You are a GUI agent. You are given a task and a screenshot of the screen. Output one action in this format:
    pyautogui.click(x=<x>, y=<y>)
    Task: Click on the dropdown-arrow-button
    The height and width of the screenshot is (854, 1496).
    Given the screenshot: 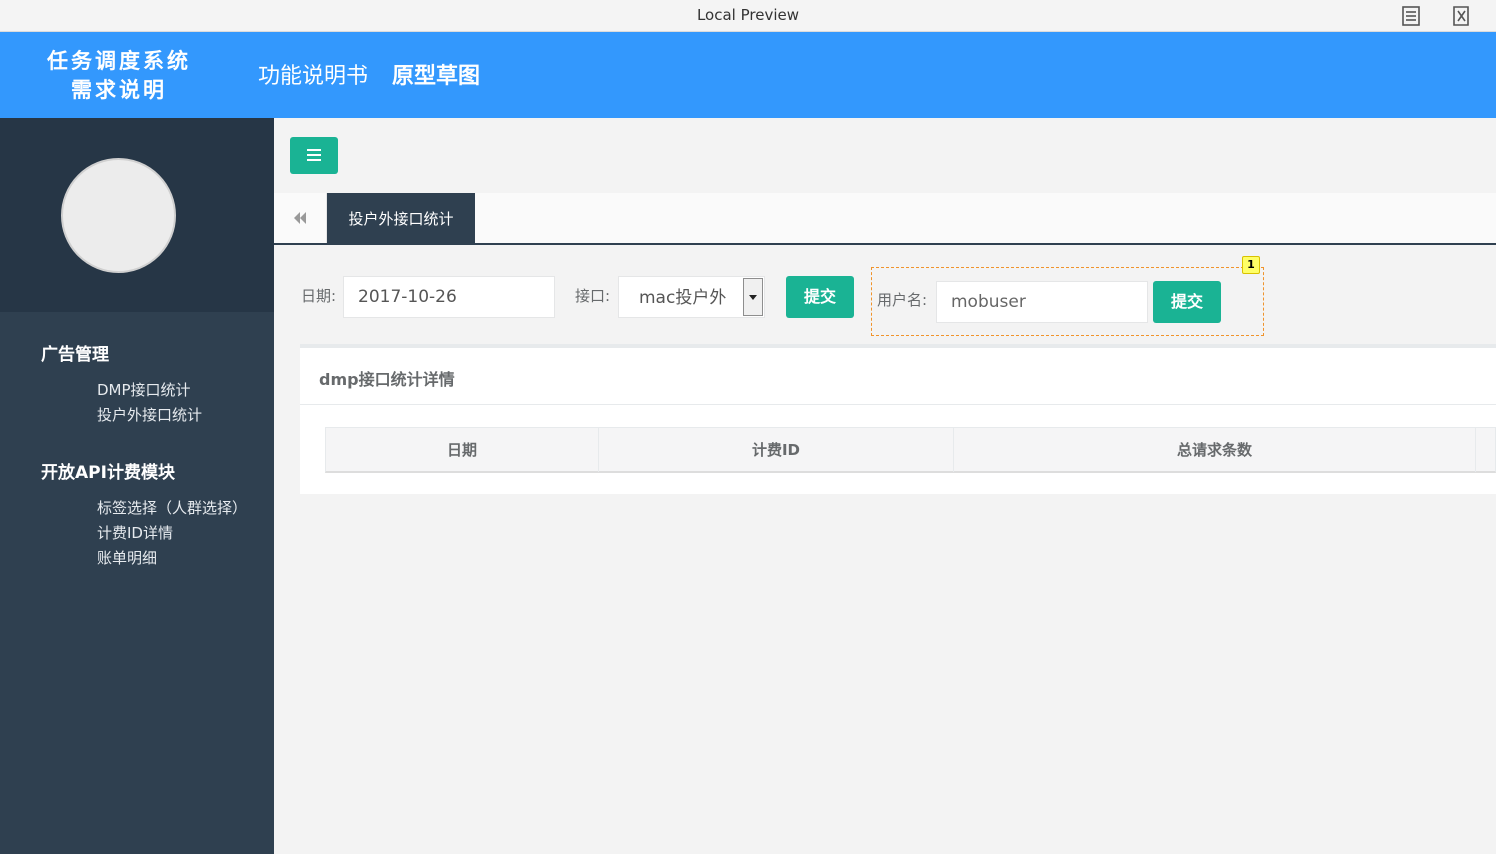 What is the action you would take?
    pyautogui.click(x=753, y=297)
    